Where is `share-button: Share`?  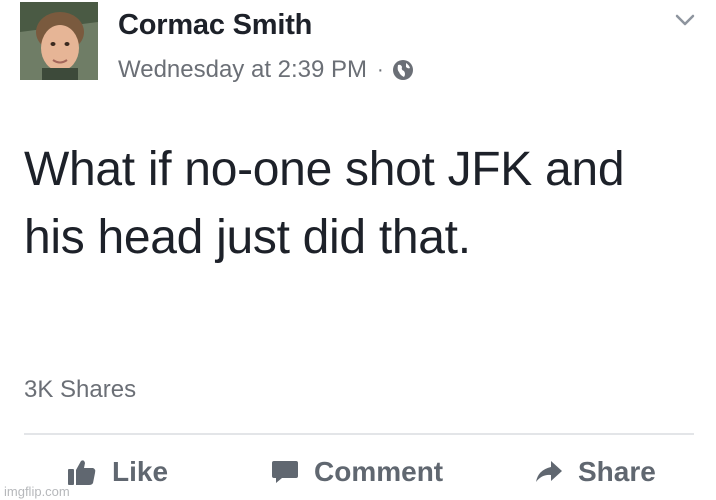
share-button: Share is located at coordinates (595, 472).